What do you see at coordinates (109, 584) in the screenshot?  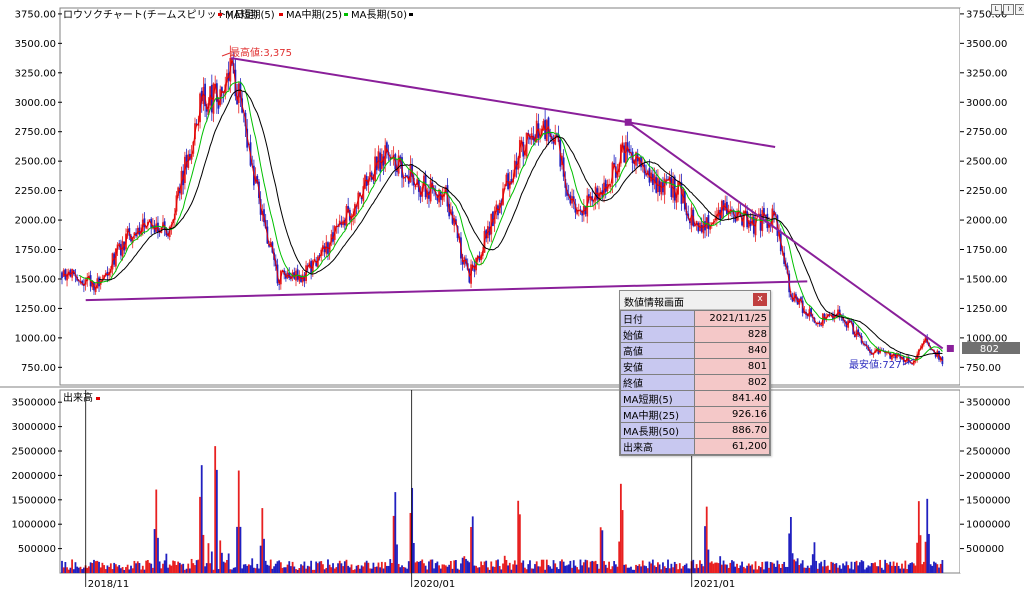 I see `x-tick-label: 2018/11` at bounding box center [109, 584].